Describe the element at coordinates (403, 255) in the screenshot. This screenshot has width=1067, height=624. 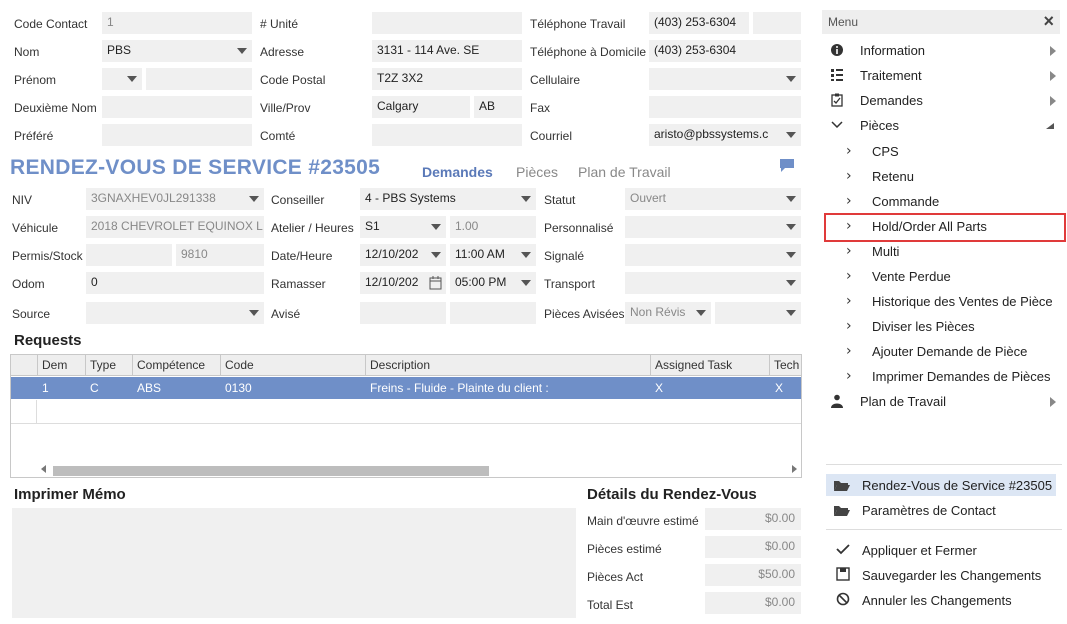
I see `date-select: 12/10/202` at that location.